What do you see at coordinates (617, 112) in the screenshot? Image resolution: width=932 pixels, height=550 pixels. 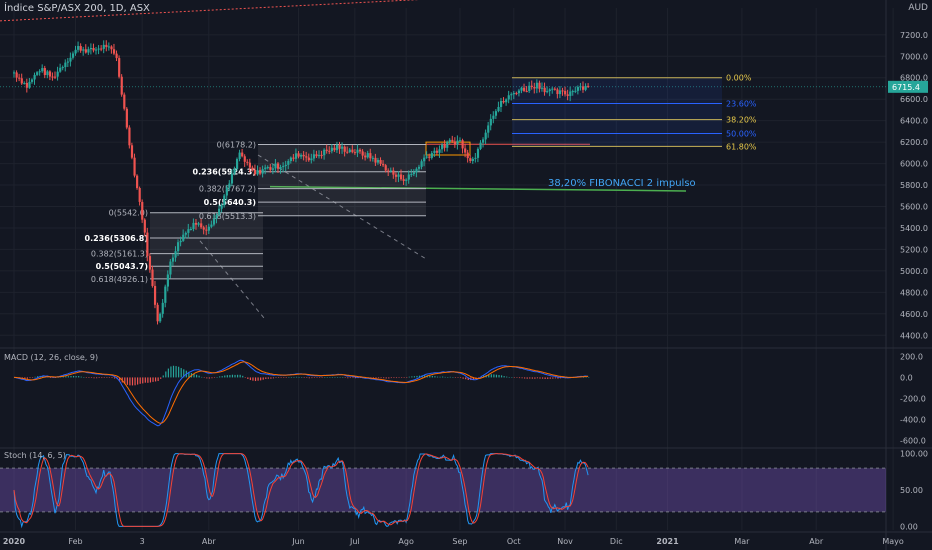 I see `fib-zone` at bounding box center [617, 112].